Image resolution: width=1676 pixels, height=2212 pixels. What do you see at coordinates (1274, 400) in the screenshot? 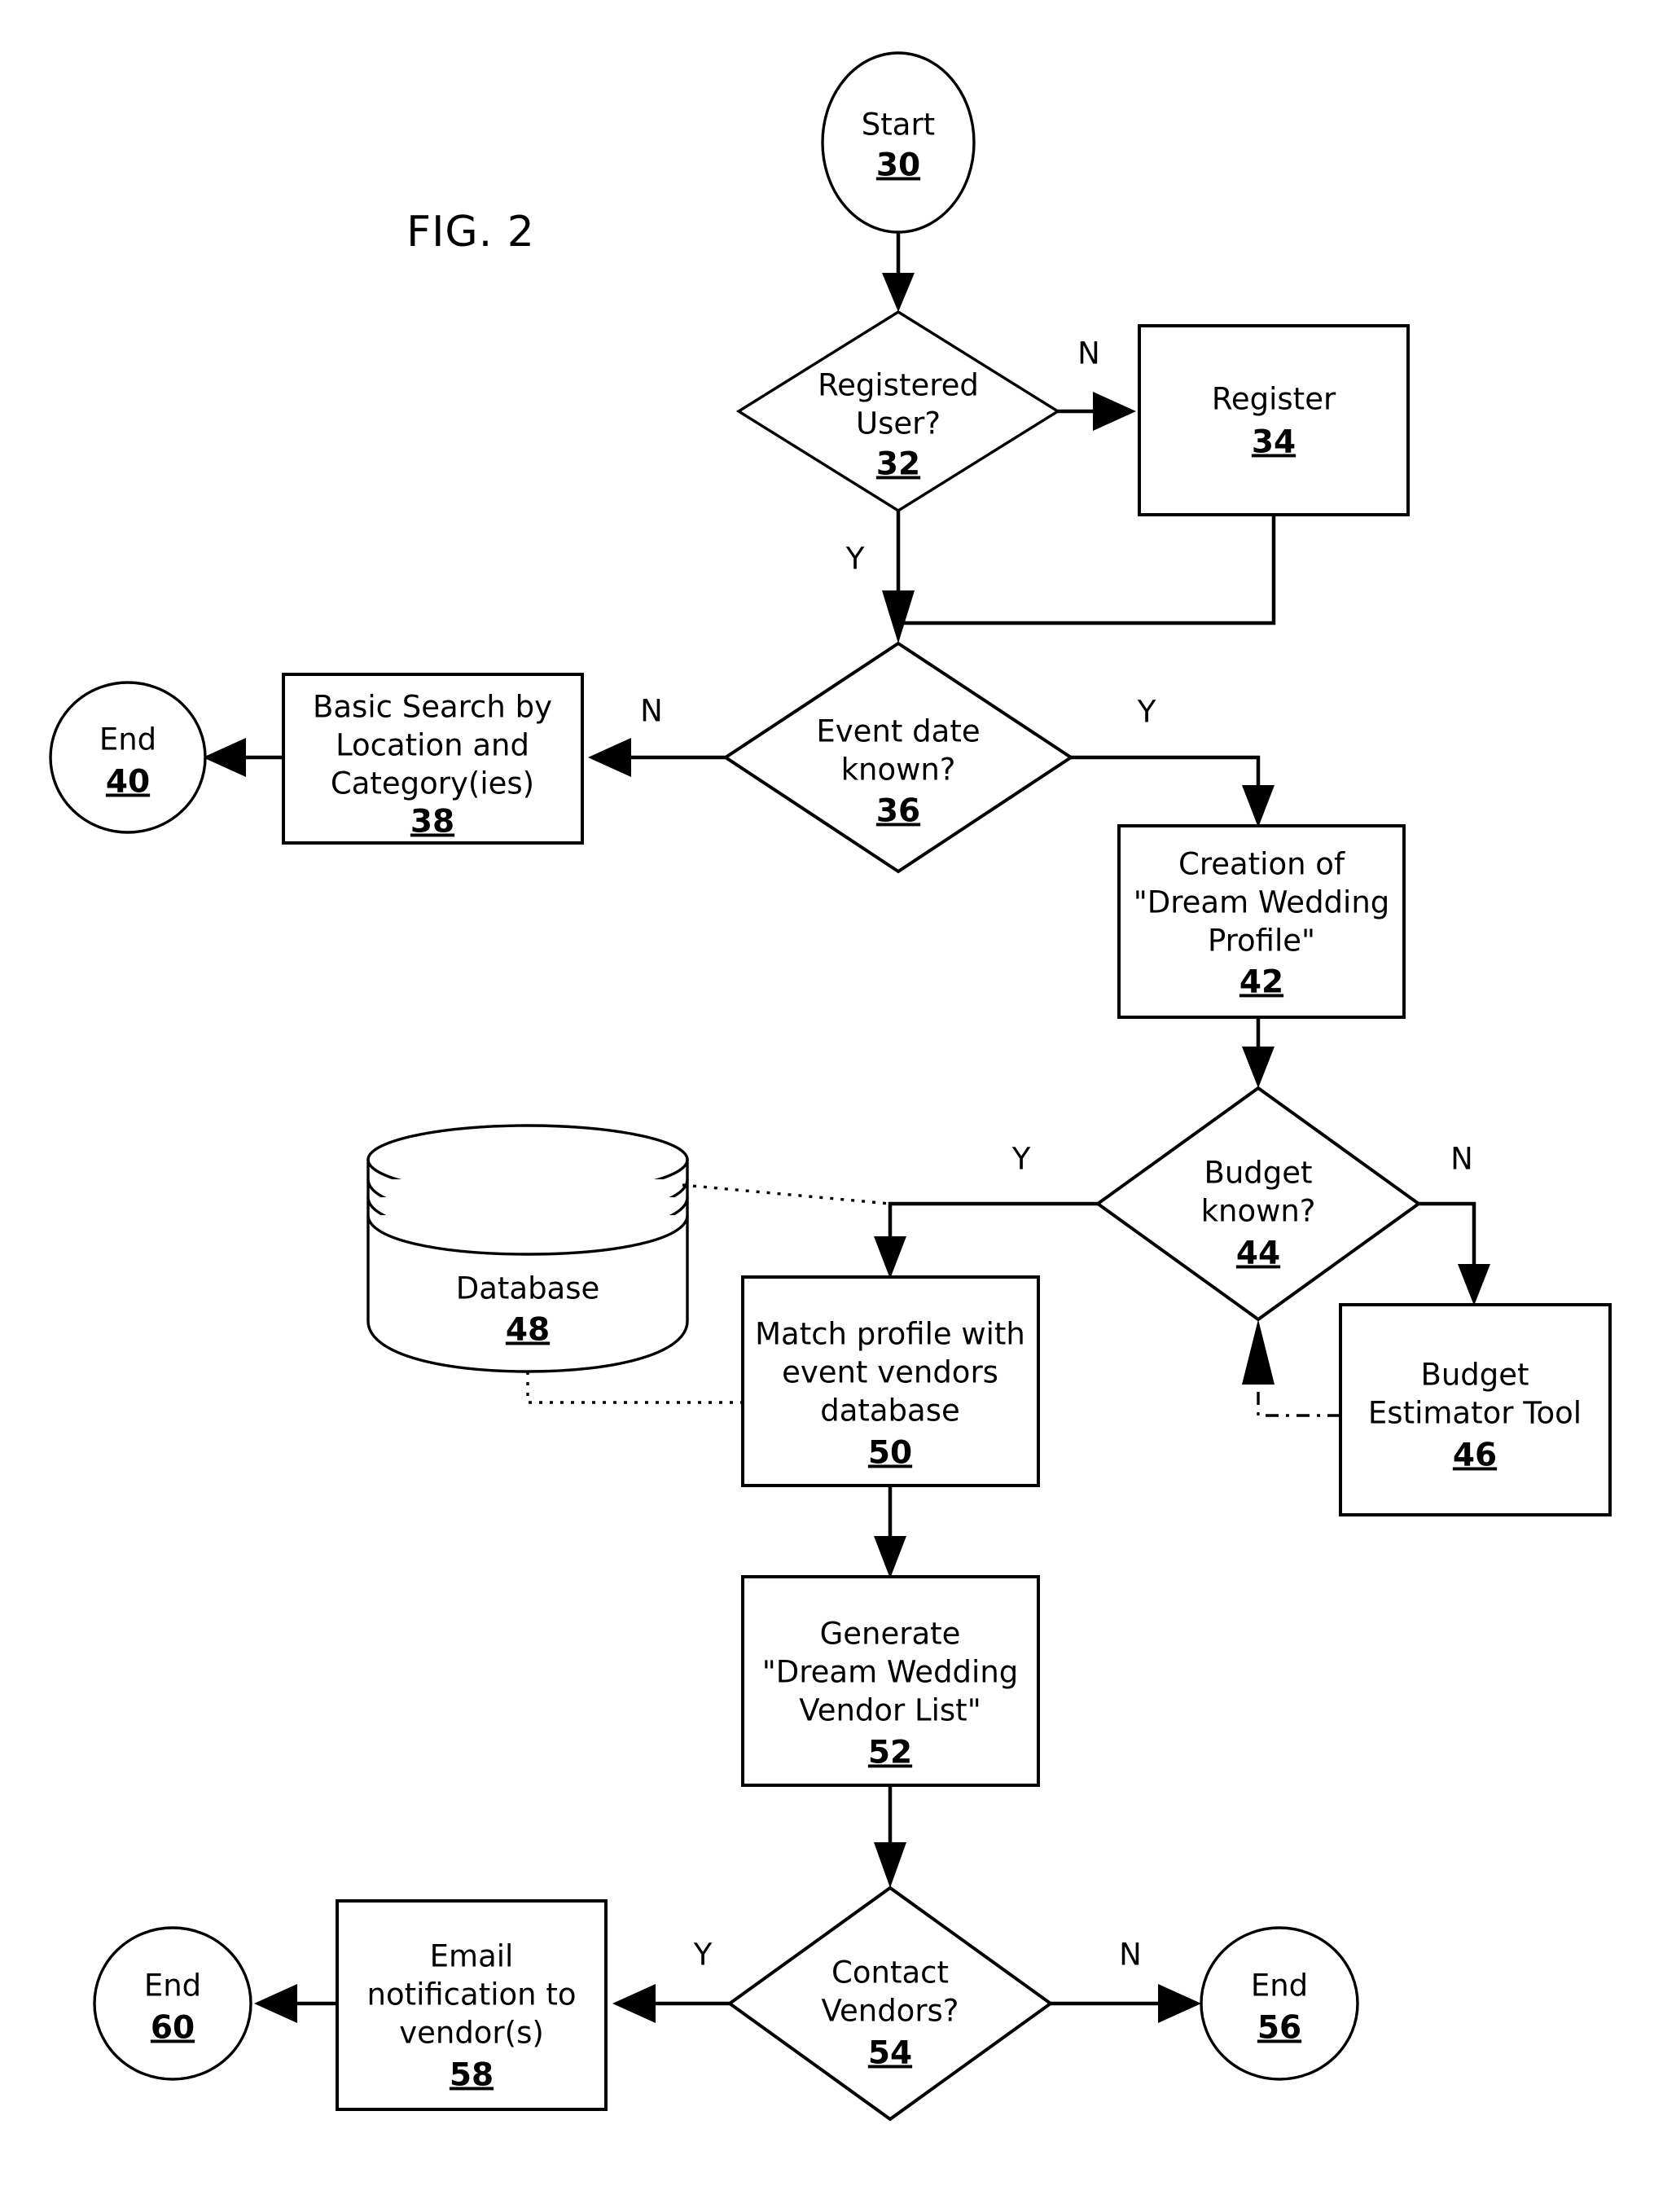
I see `register-label-line-0: Register` at bounding box center [1274, 400].